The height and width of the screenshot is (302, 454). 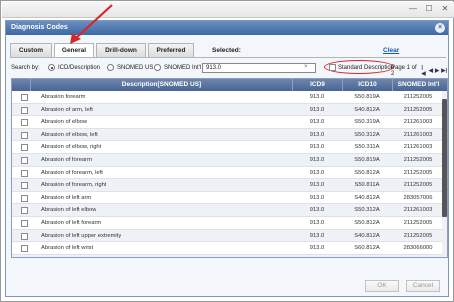 What do you see at coordinates (21, 85) in the screenshot?
I see `header-checkbox-cell` at bounding box center [21, 85].